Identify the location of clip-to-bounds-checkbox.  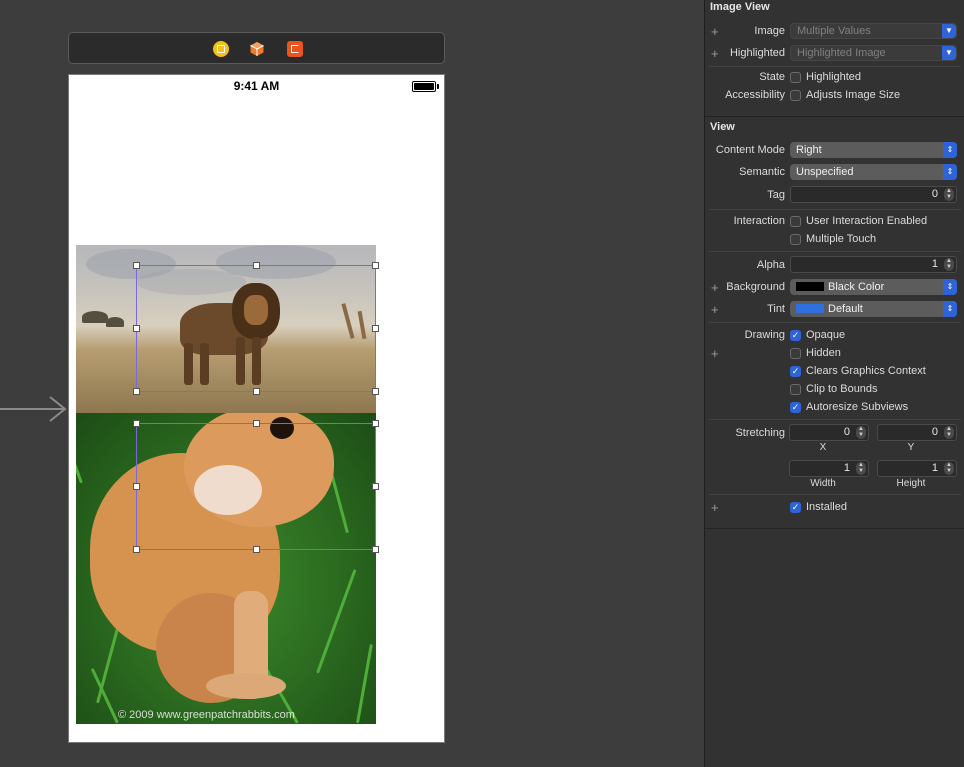
(795, 389).